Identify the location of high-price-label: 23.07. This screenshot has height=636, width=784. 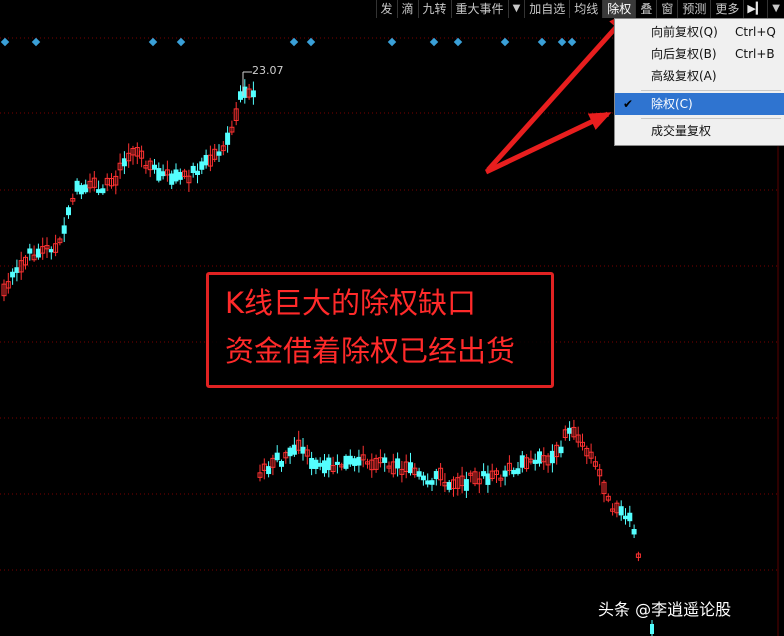
(268, 70).